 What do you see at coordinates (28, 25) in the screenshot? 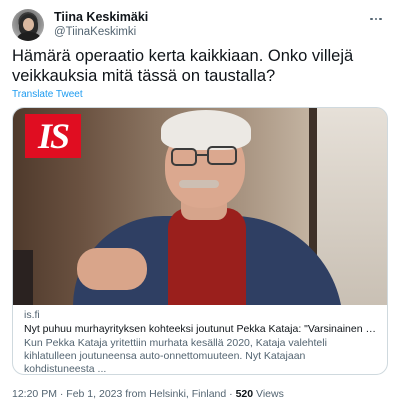
I see `avatar` at bounding box center [28, 25].